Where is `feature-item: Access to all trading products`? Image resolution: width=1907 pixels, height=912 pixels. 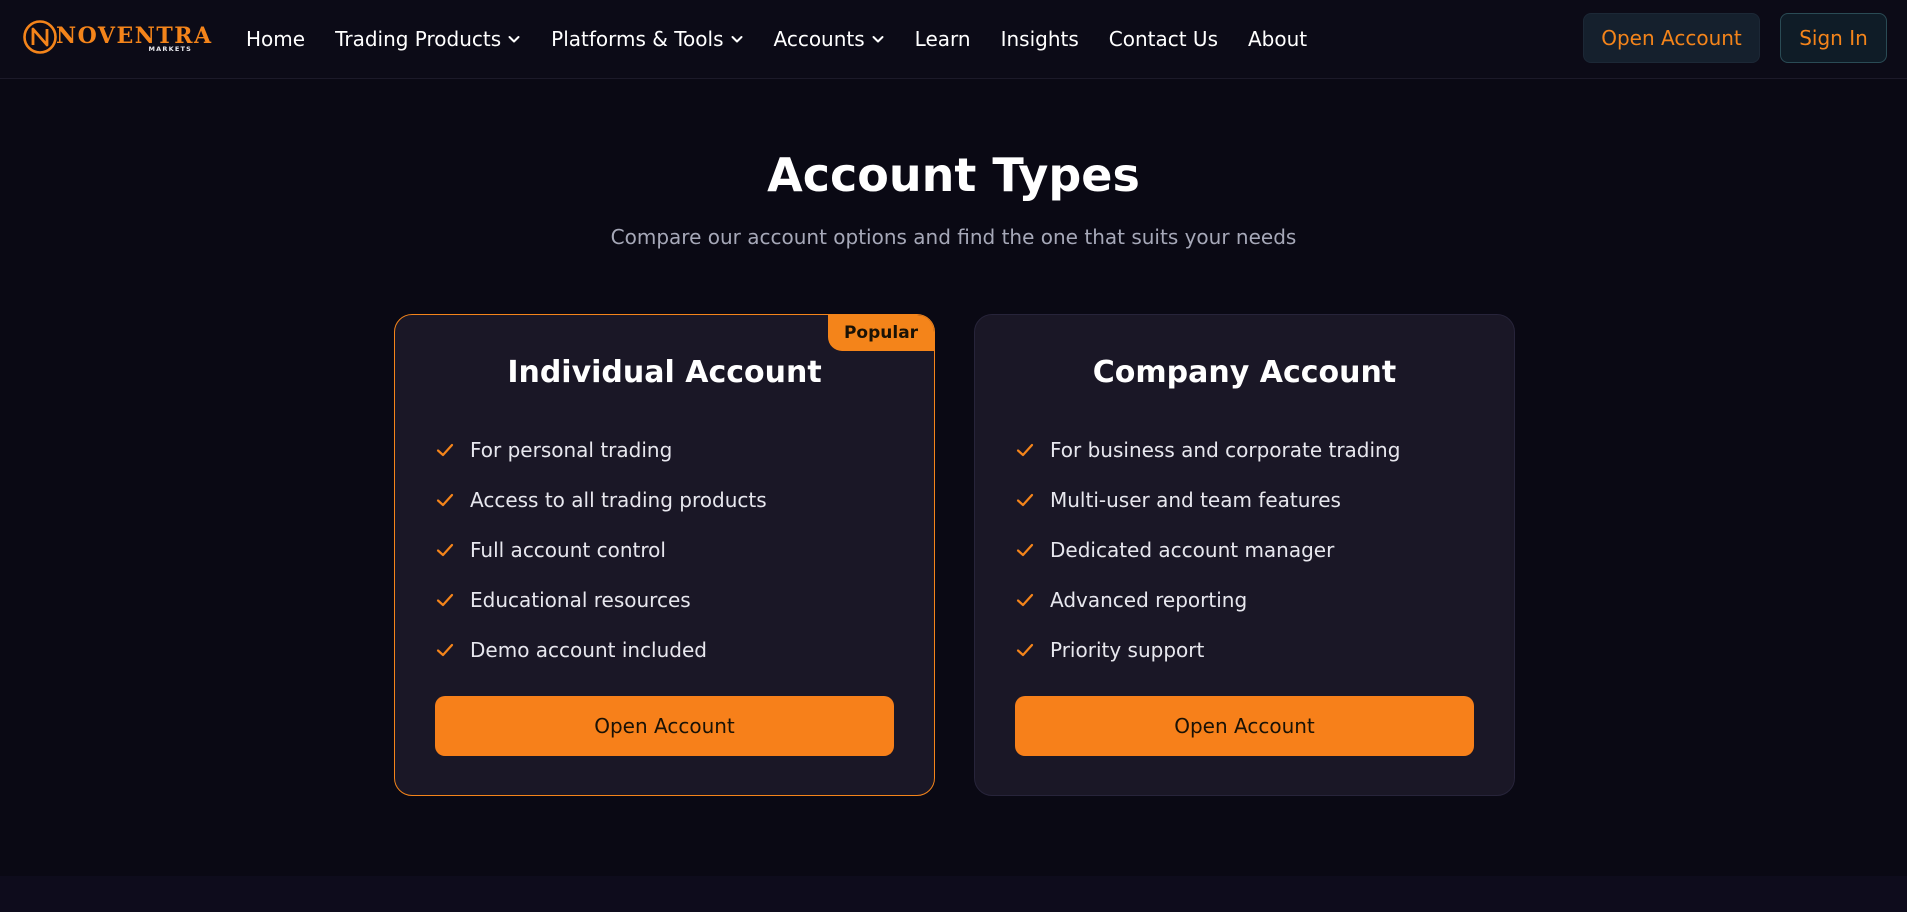
feature-item: Access to all trading products is located at coordinates (601, 500).